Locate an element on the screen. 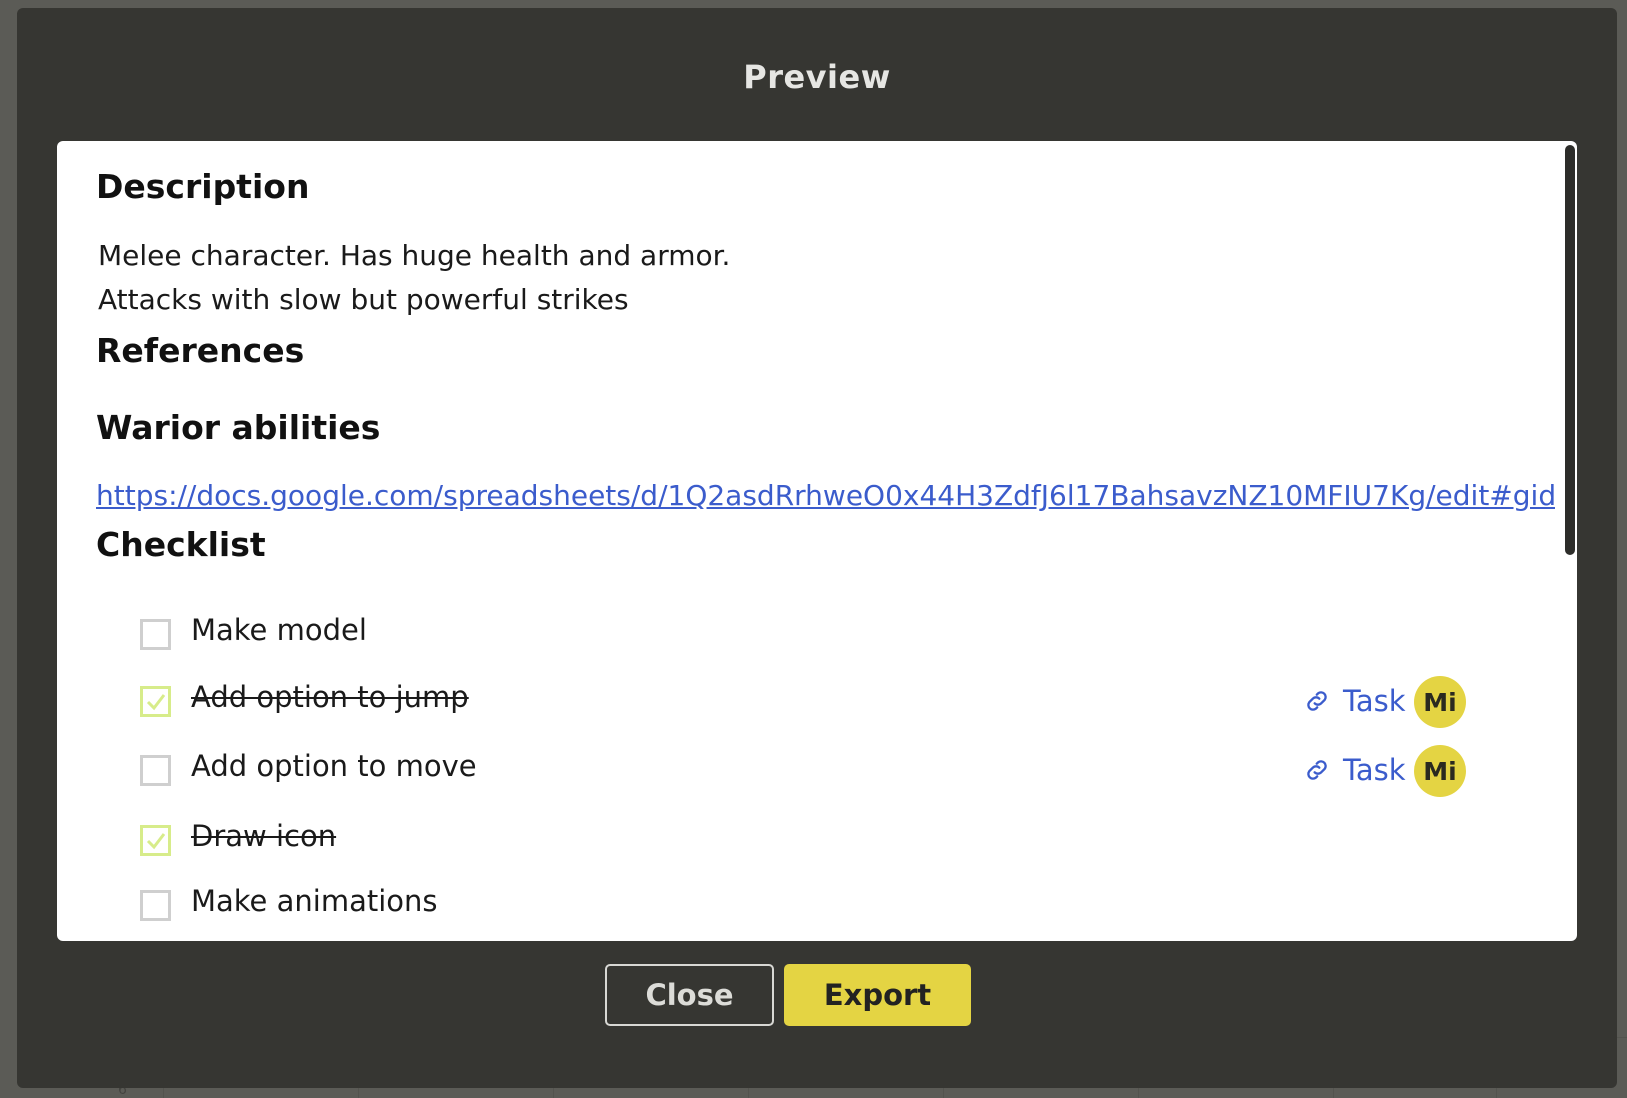  checklist-item: Add option to move Task Mi is located at coordinates (848, 771).